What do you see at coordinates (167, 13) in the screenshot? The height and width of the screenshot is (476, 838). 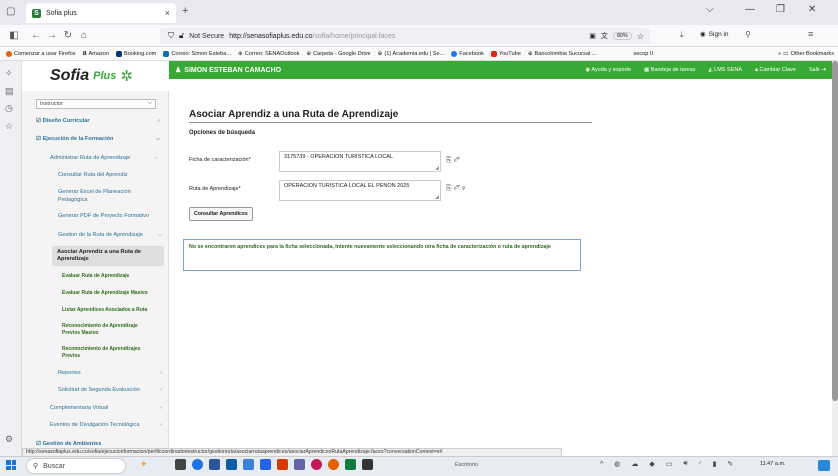 I see `tab-close-icon: ×` at bounding box center [167, 13].